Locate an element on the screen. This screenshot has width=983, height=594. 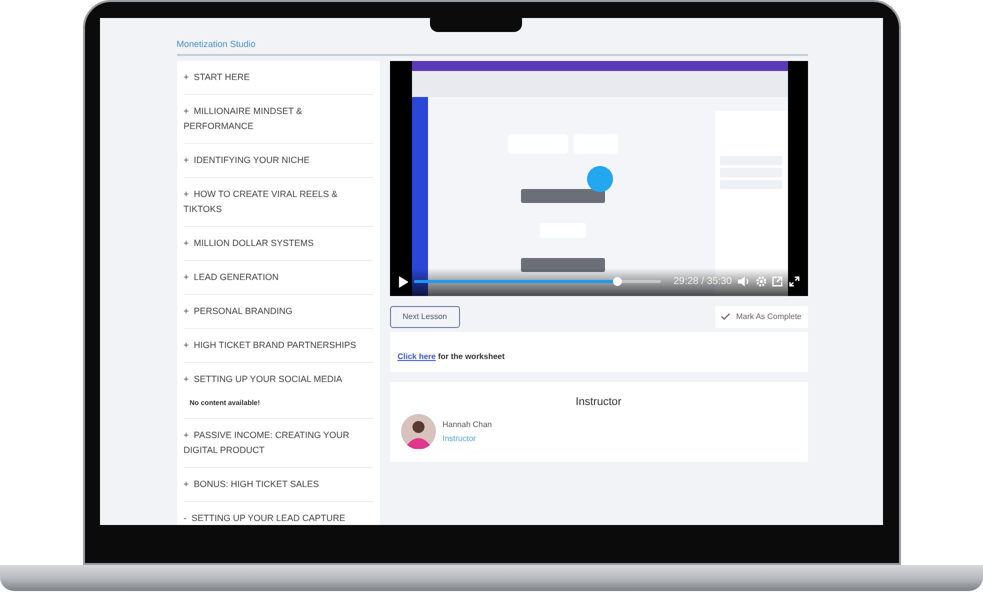
module-item: + BONUS: HIGH TICKET SALES is located at coordinates (278, 484).